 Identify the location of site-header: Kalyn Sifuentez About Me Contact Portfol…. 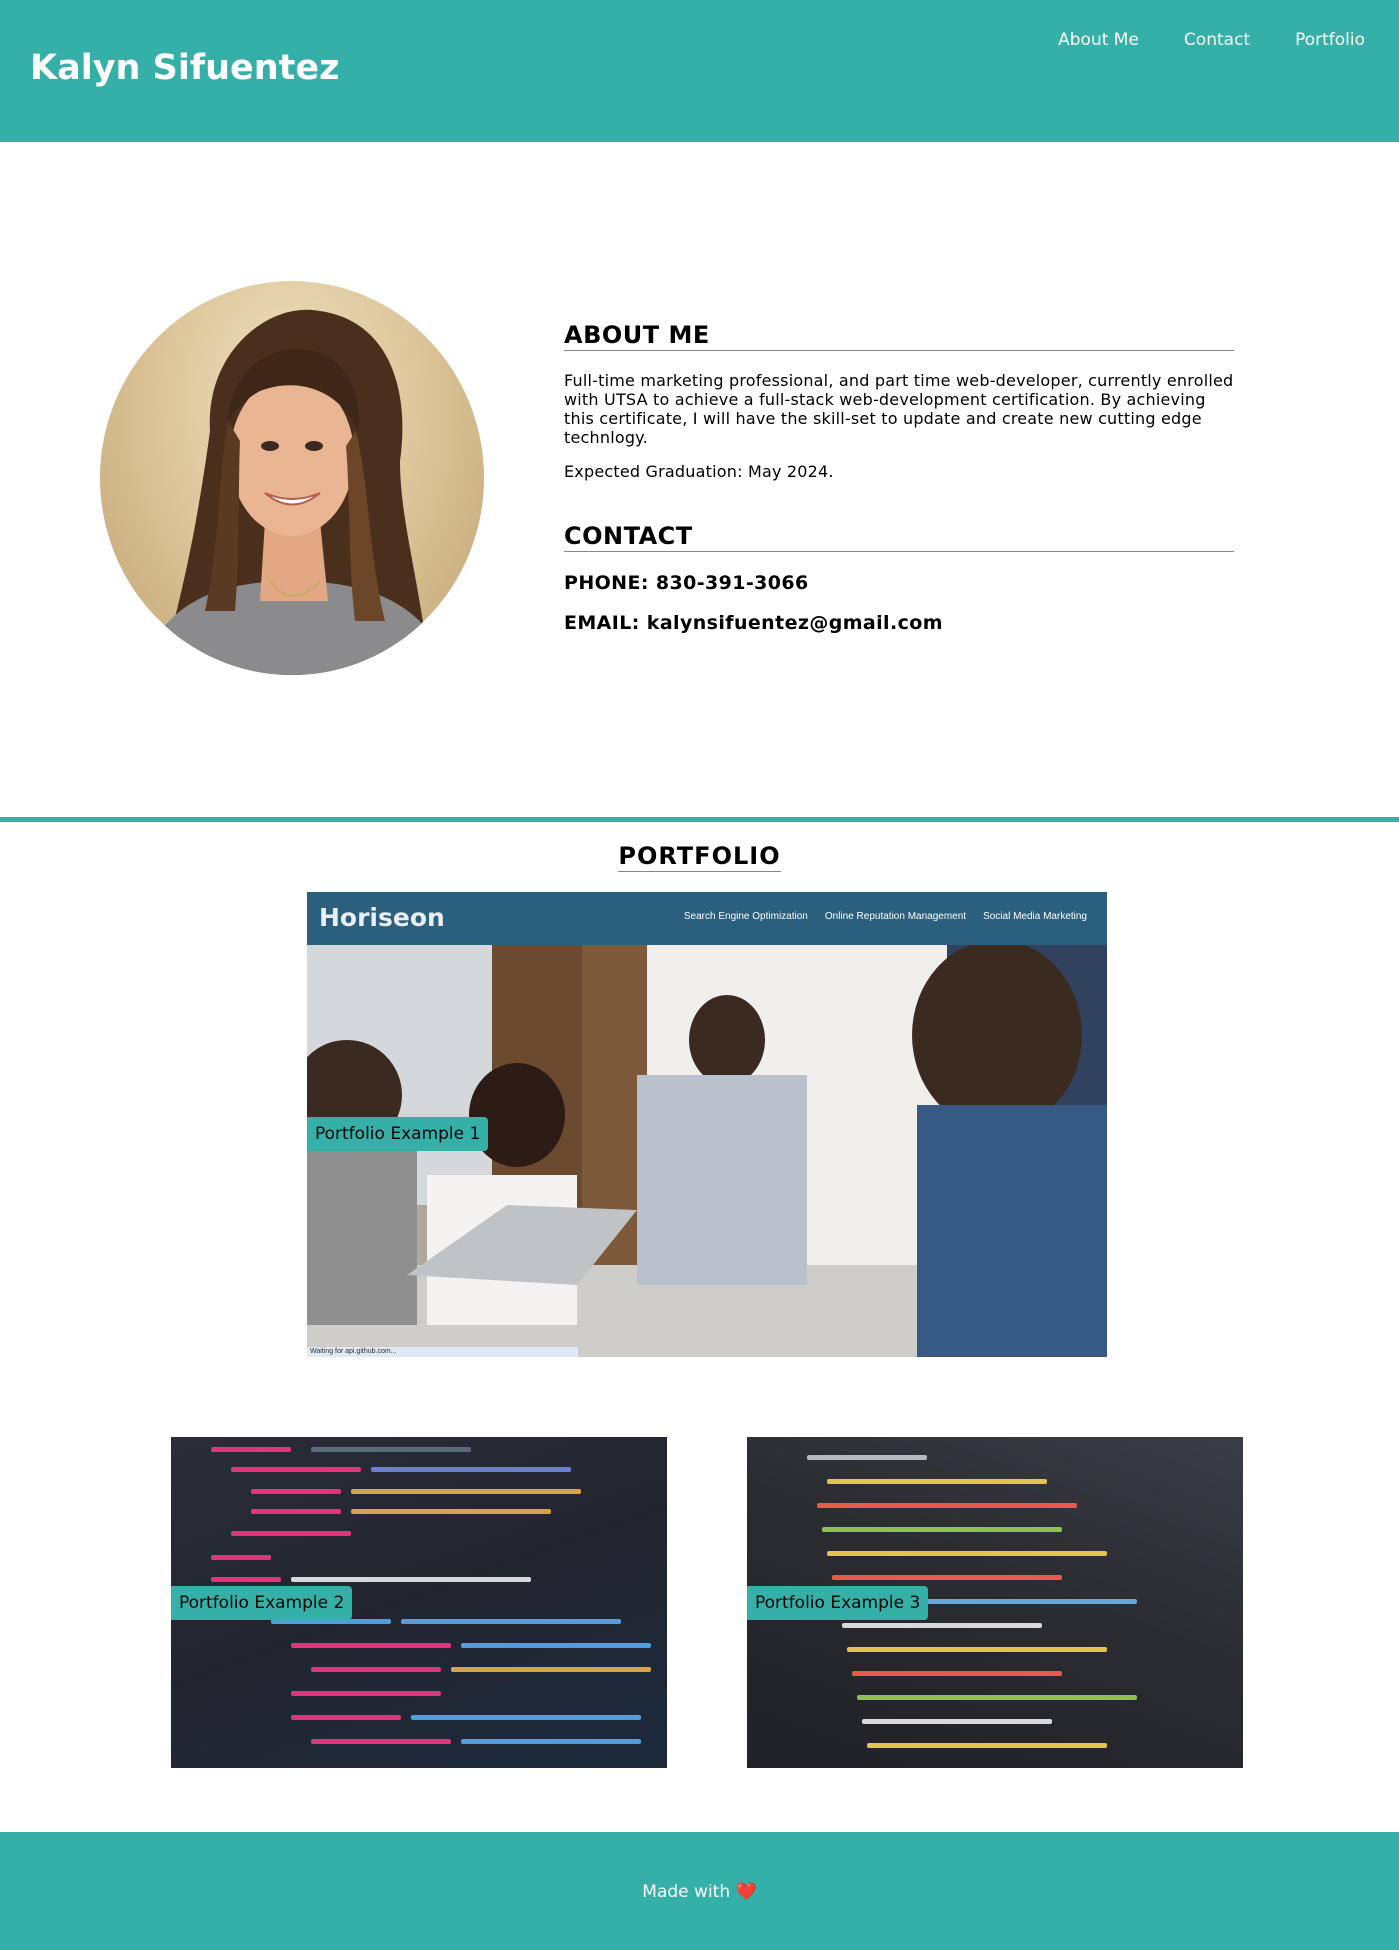
(699, 71).